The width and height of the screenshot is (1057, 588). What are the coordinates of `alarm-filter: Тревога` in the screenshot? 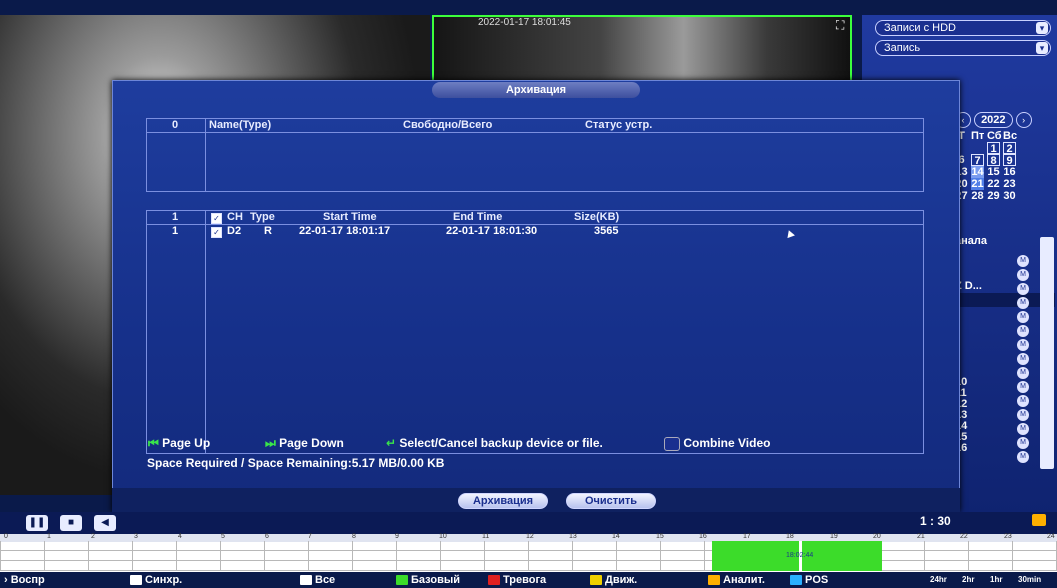 It's located at (517, 580).